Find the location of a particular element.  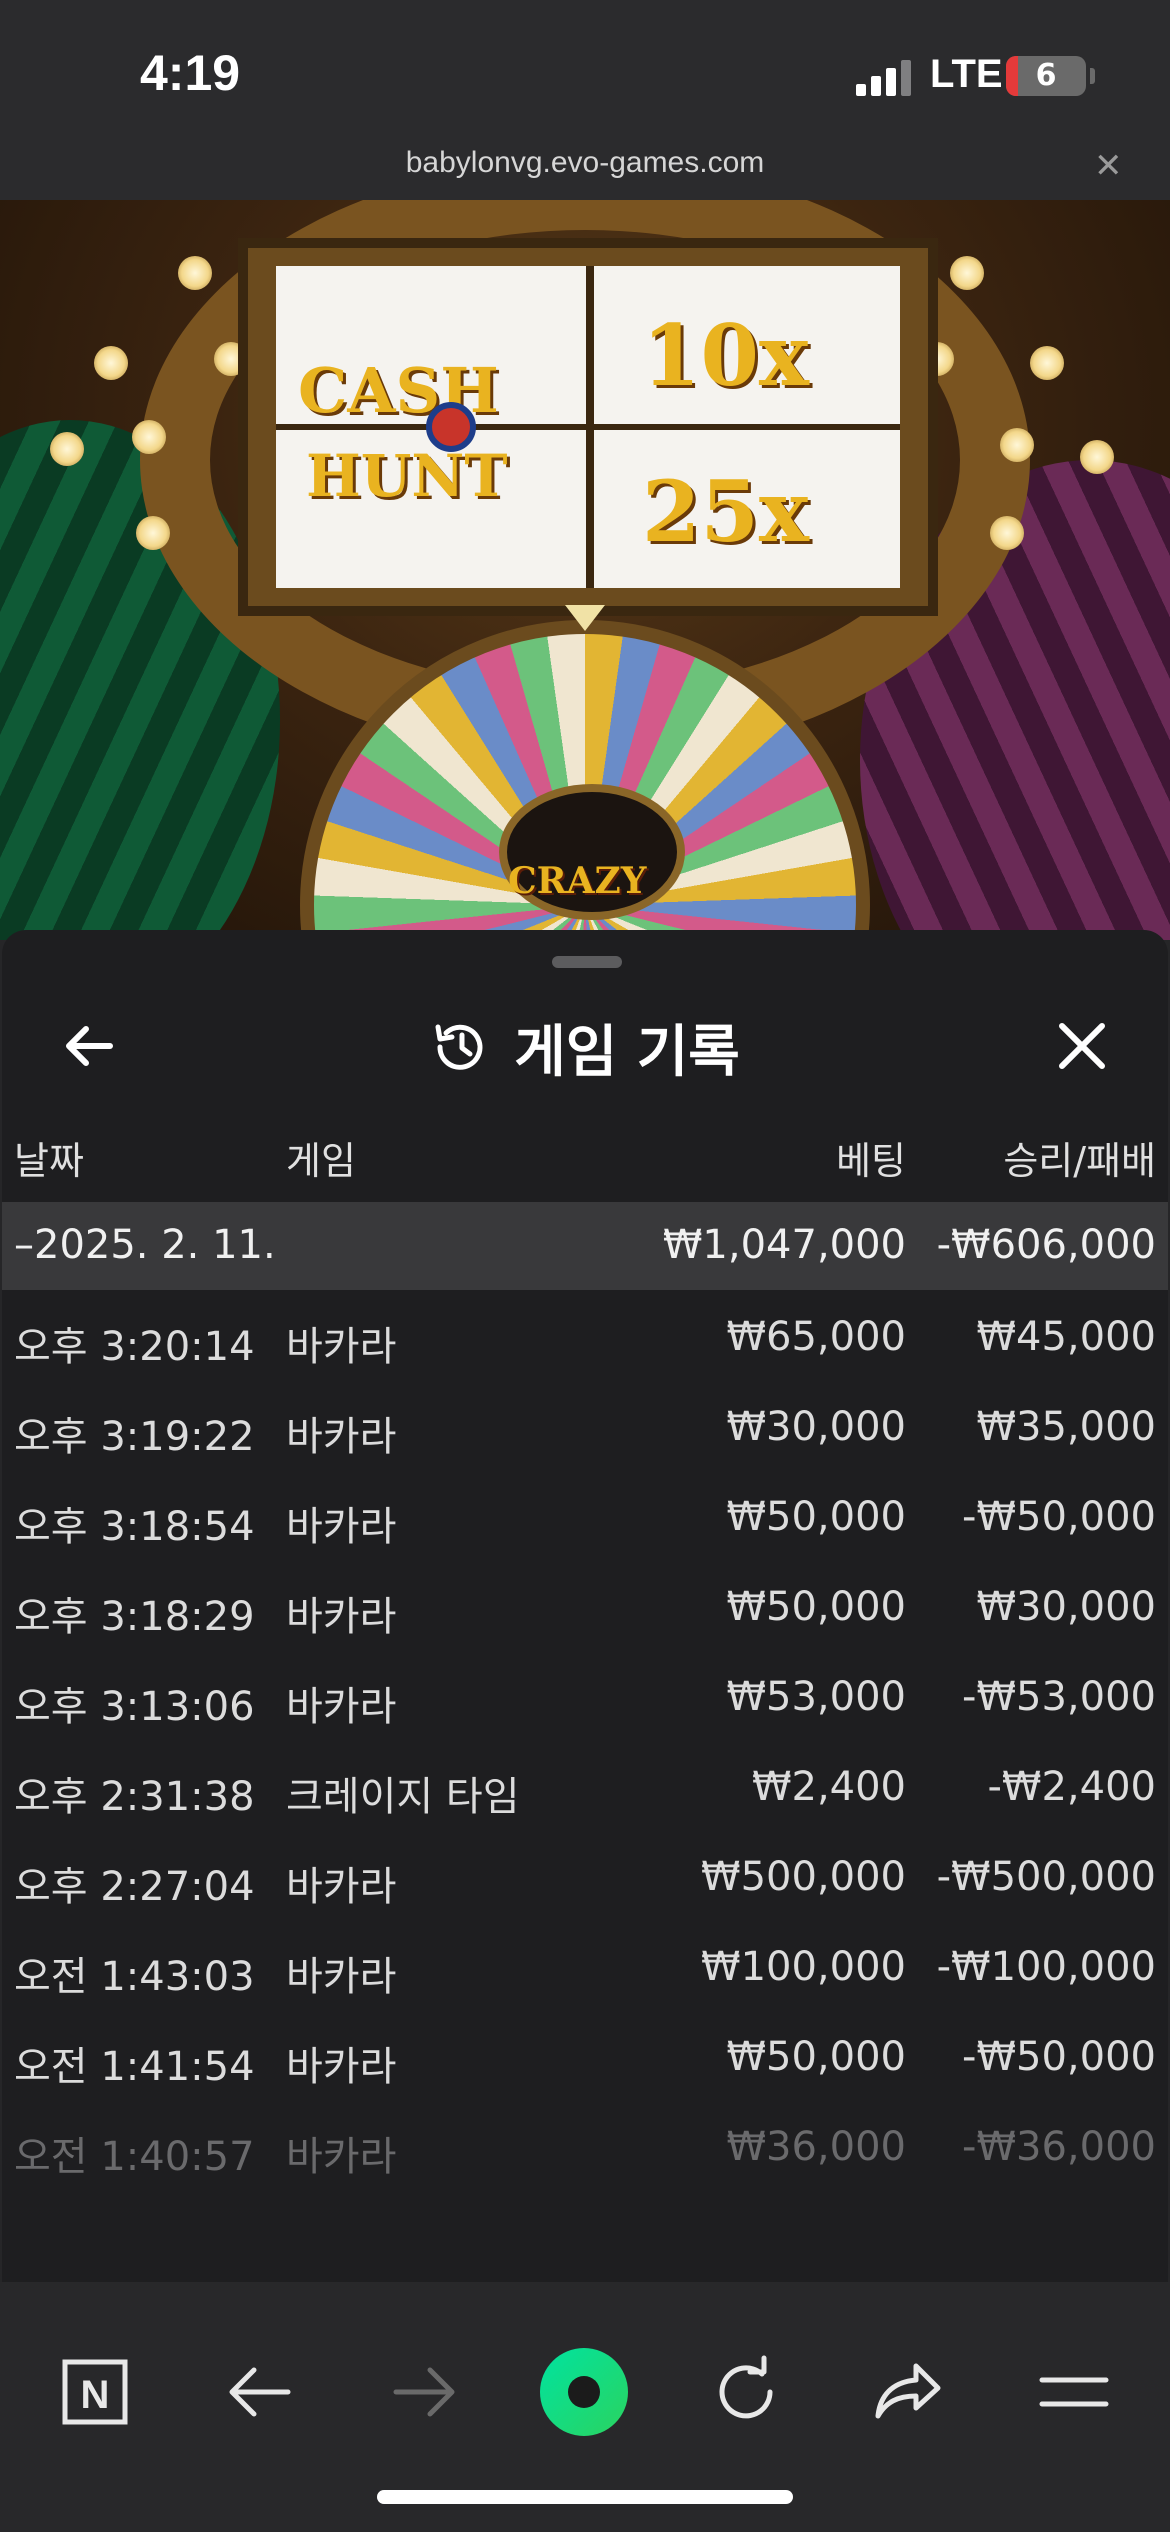

row-time: 오후 2:27:04 is located at coordinates (134, 1887).